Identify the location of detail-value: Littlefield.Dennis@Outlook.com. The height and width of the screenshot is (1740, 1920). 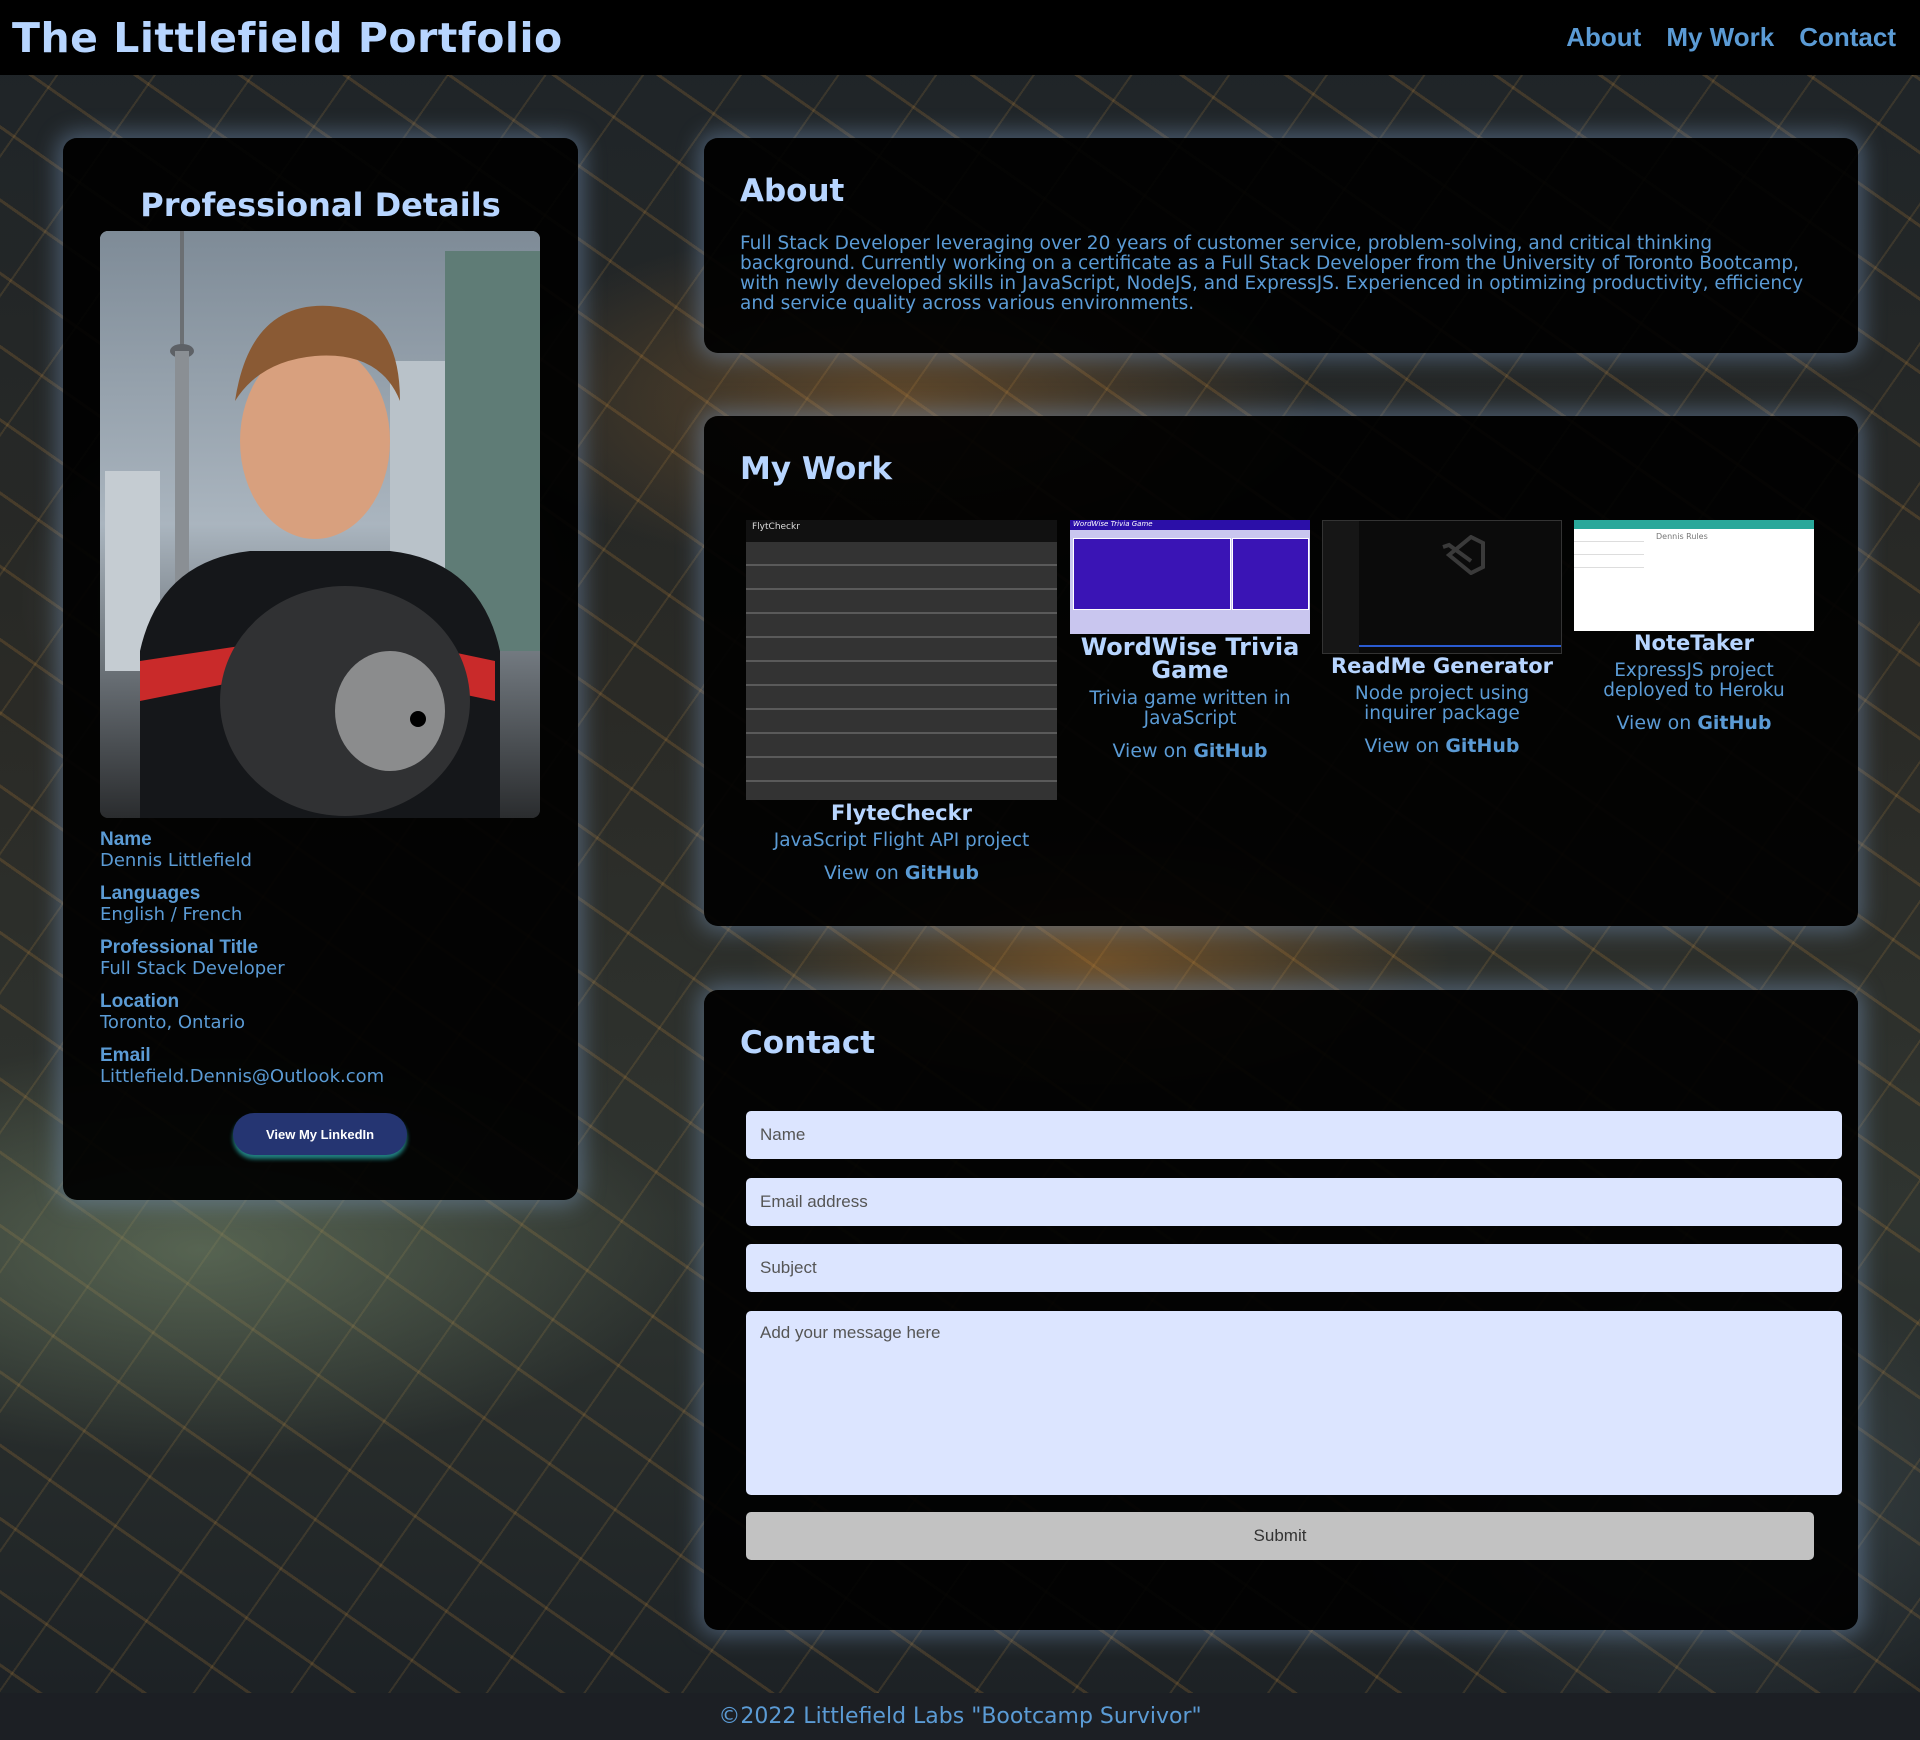
(242, 1076).